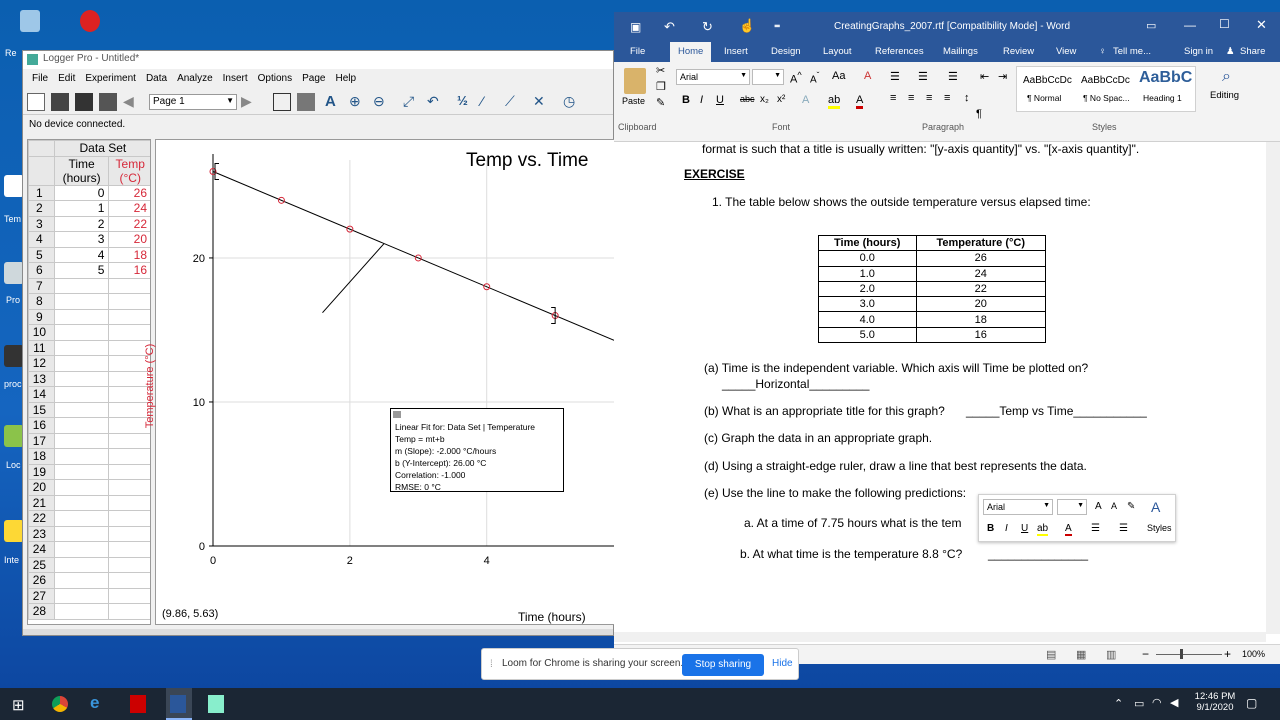  What do you see at coordinates (736, 51) in the screenshot?
I see `tab-insert: Insert` at bounding box center [736, 51].